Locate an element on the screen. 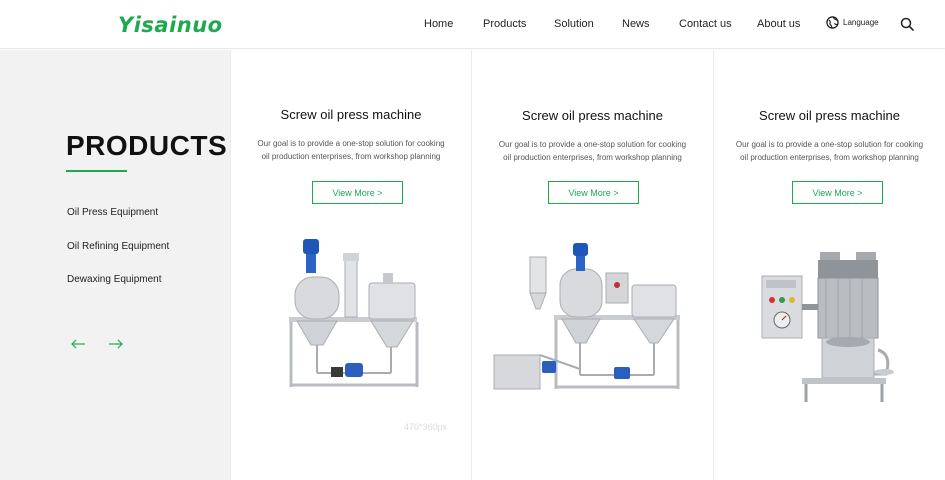 The height and width of the screenshot is (480, 945). arrow-right-icon is located at coordinates (116, 344).